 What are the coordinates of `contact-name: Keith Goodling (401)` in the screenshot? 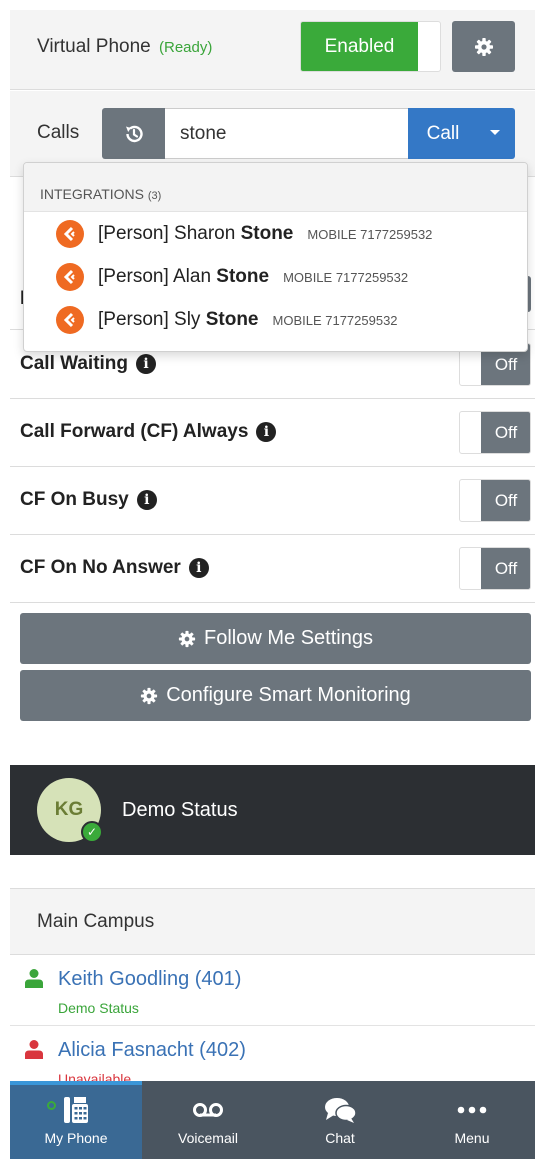 It's located at (149, 979).